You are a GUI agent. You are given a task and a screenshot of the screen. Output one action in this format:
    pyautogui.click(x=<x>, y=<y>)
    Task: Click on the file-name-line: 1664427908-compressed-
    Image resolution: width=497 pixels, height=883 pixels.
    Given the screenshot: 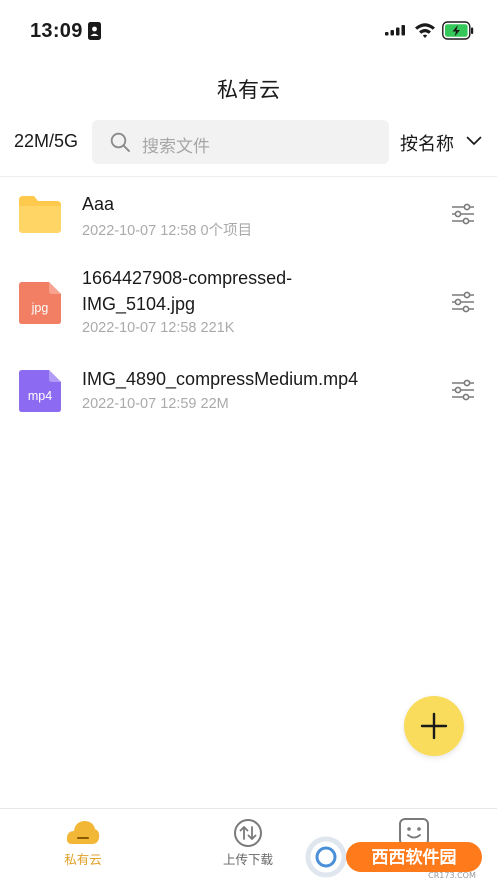 What is the action you would take?
    pyautogui.click(x=187, y=278)
    